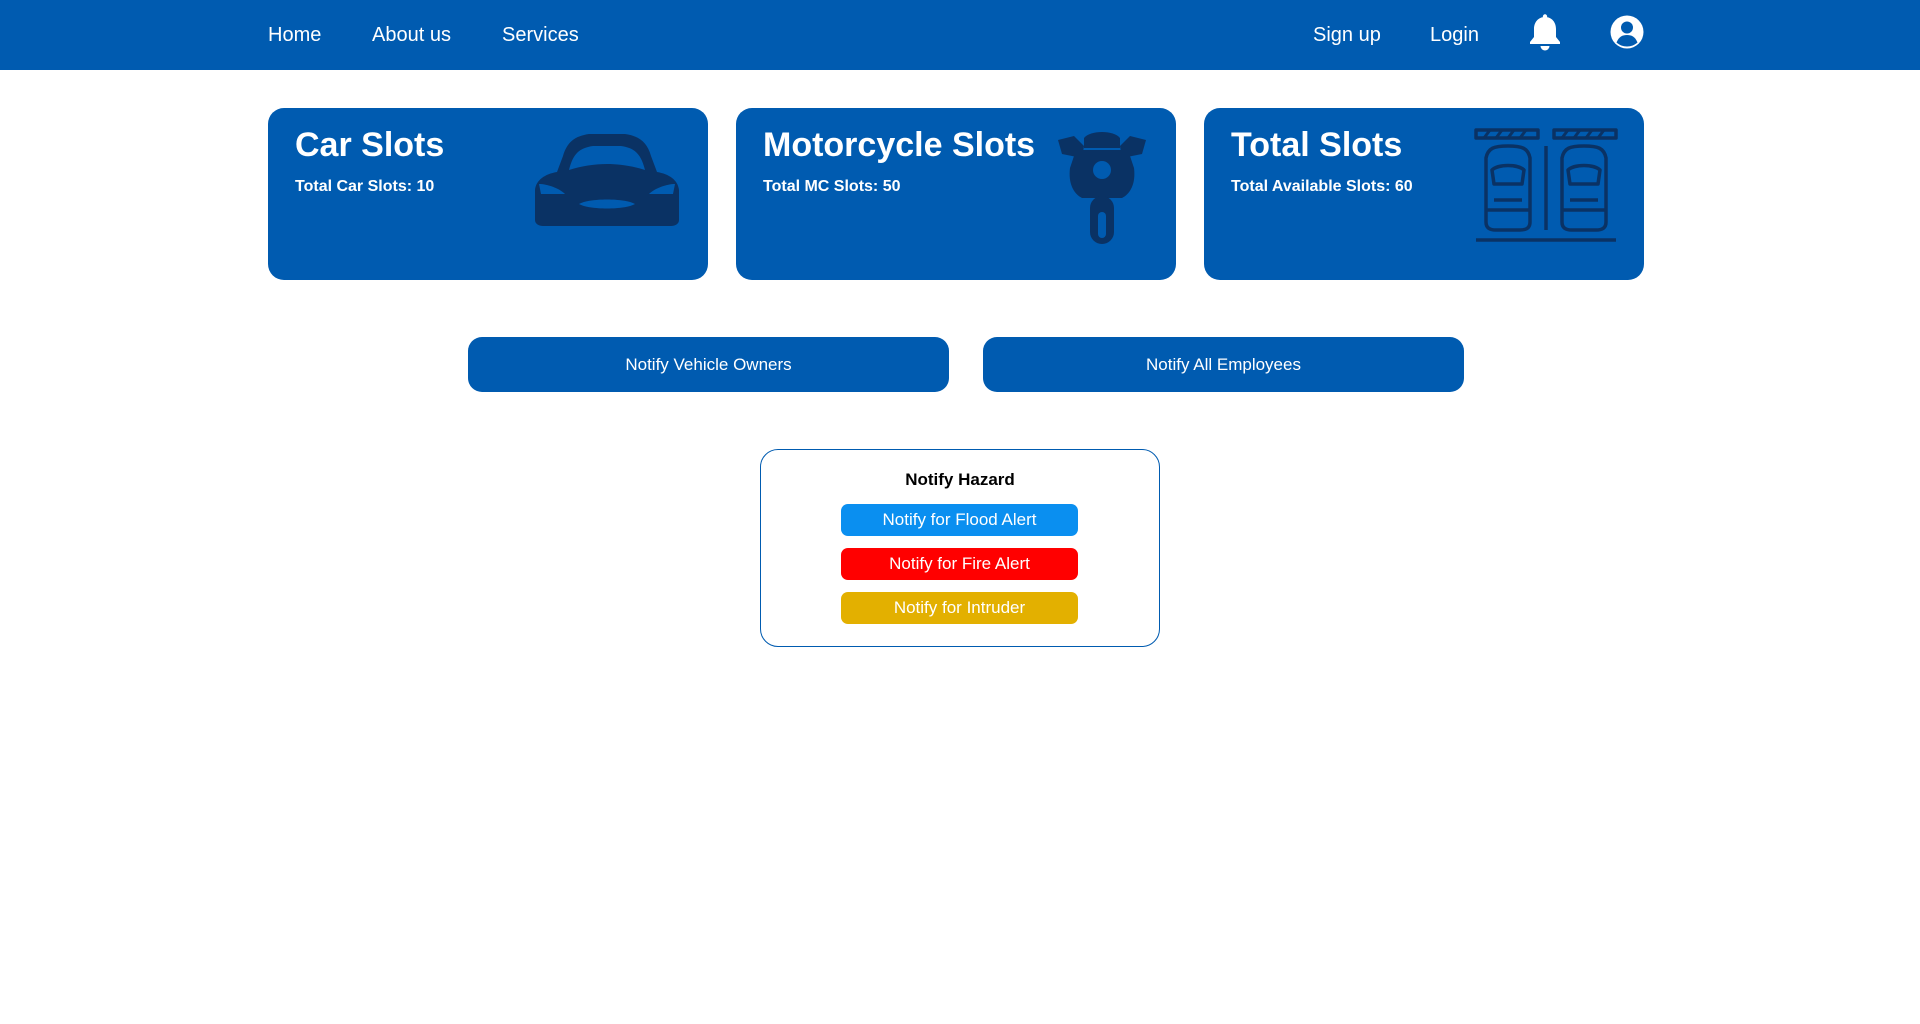 This screenshot has width=1920, height=1024. Describe the element at coordinates (899, 145) in the screenshot. I see `motorcycle-slots-title: Motorcycle Slots` at that location.